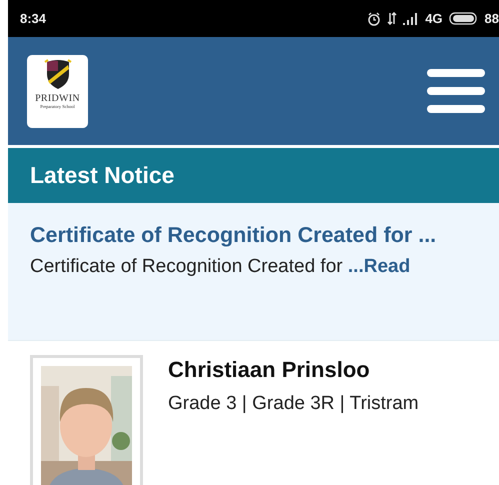 This screenshot has height=485, width=499. I want to click on network-type: 4G, so click(434, 18).